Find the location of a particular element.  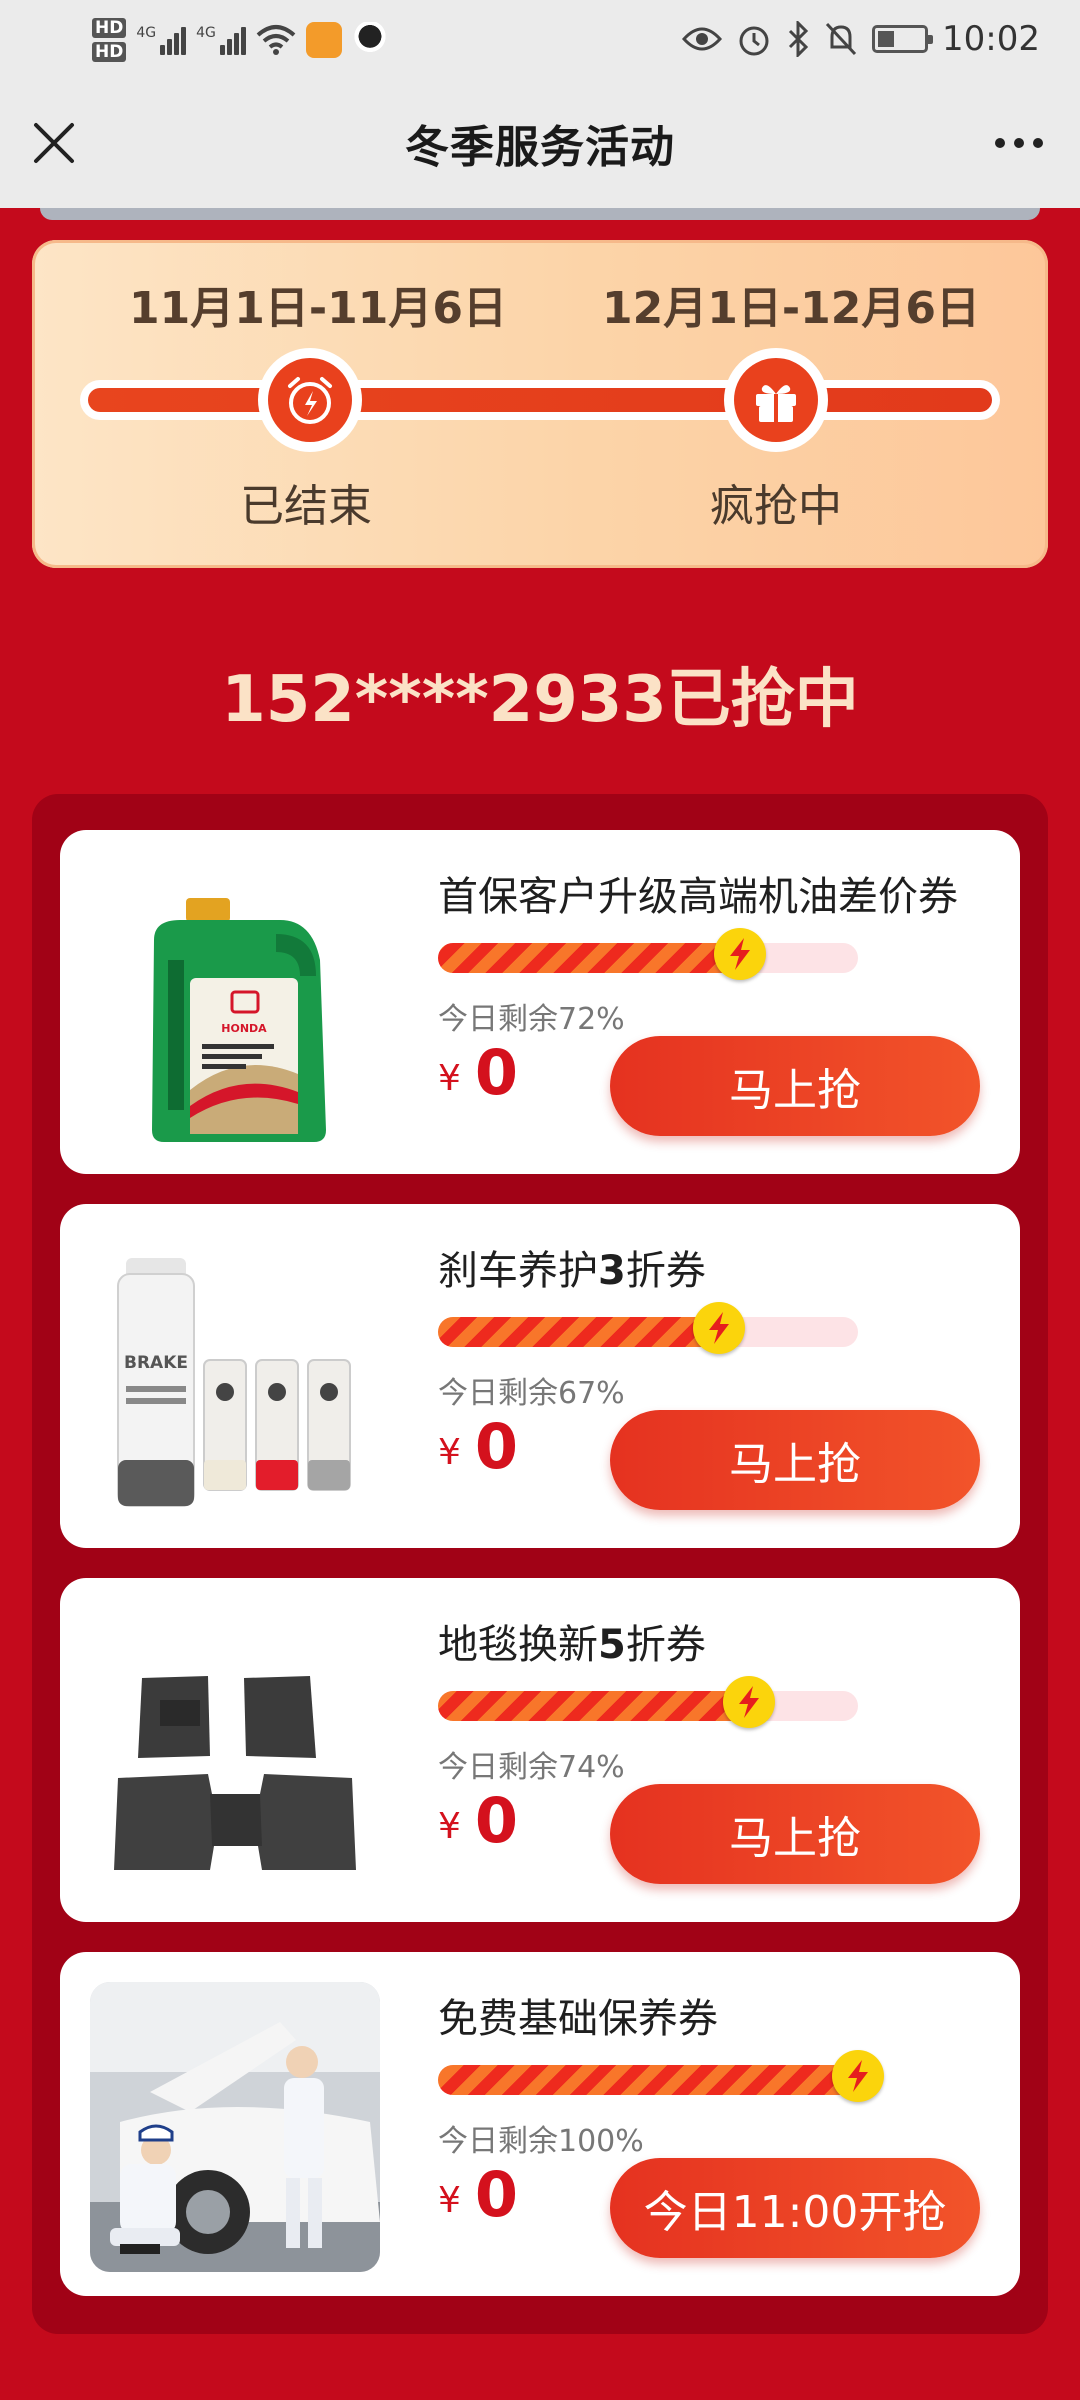

start-time-button: 今日11:00开抢 is located at coordinates (795, 2208).